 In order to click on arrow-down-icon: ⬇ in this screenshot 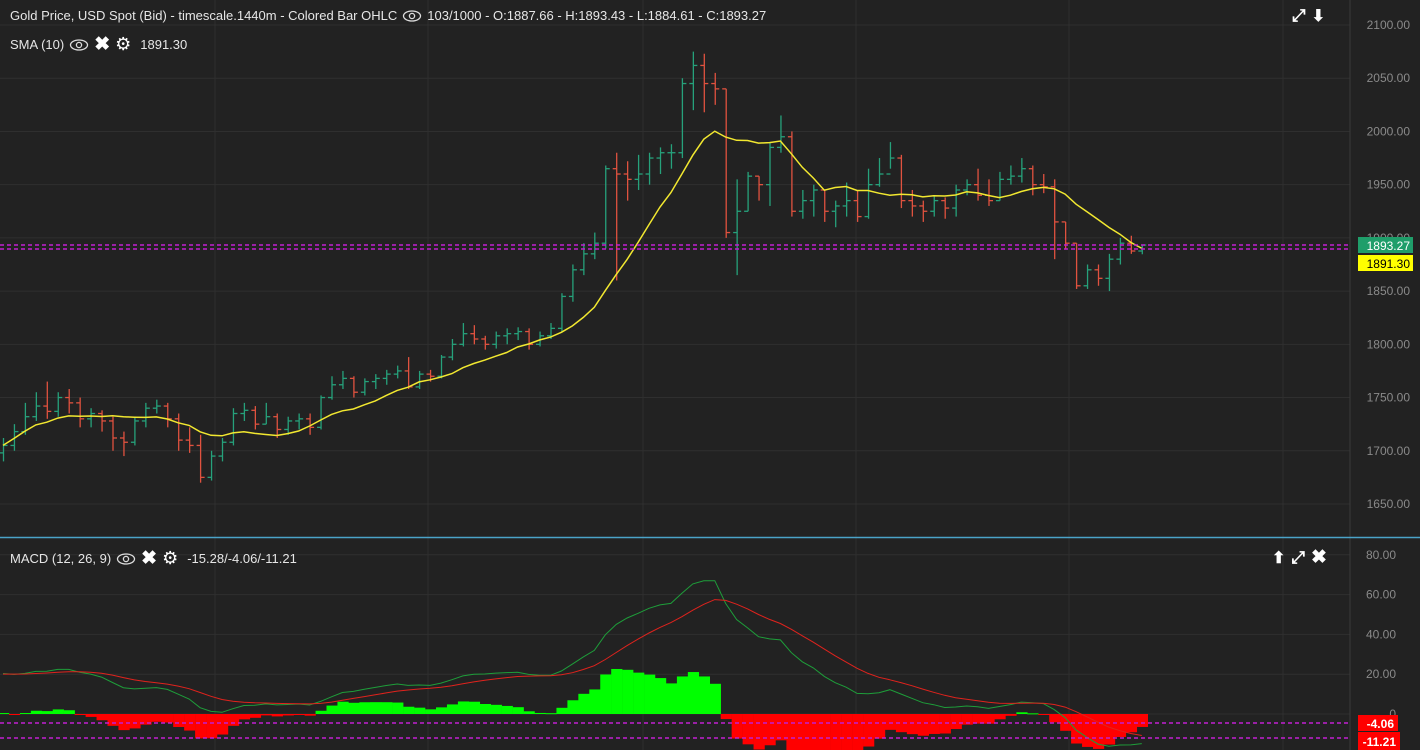, I will do `click(1318, 16)`.